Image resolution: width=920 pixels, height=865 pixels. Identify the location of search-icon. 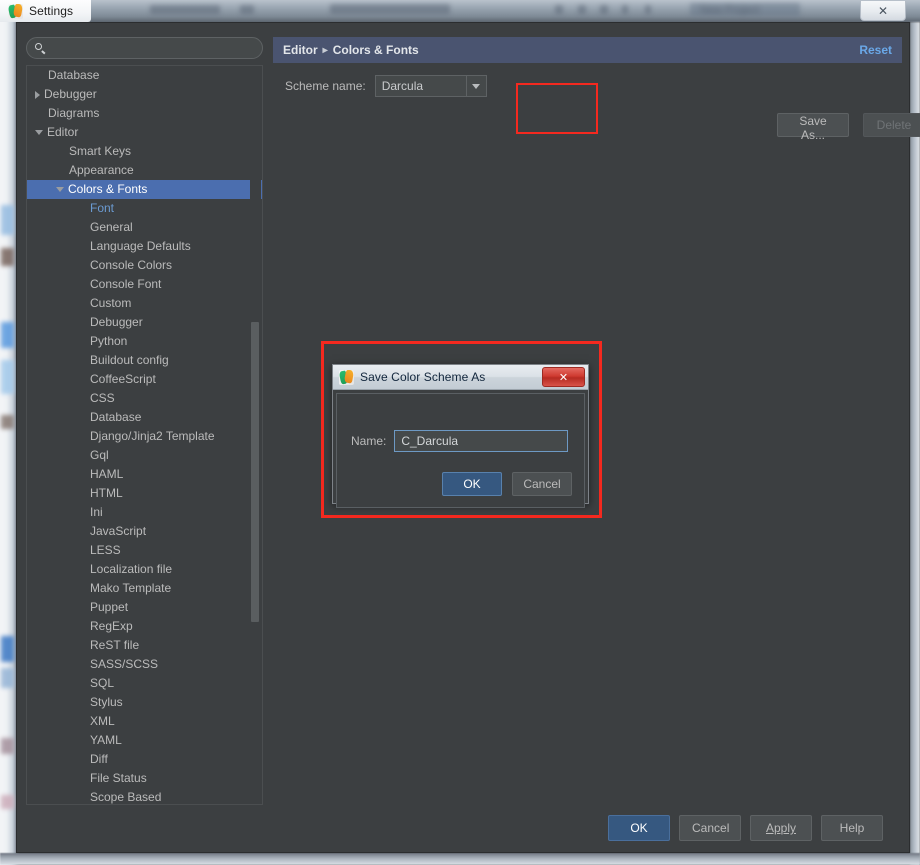
(40, 48).